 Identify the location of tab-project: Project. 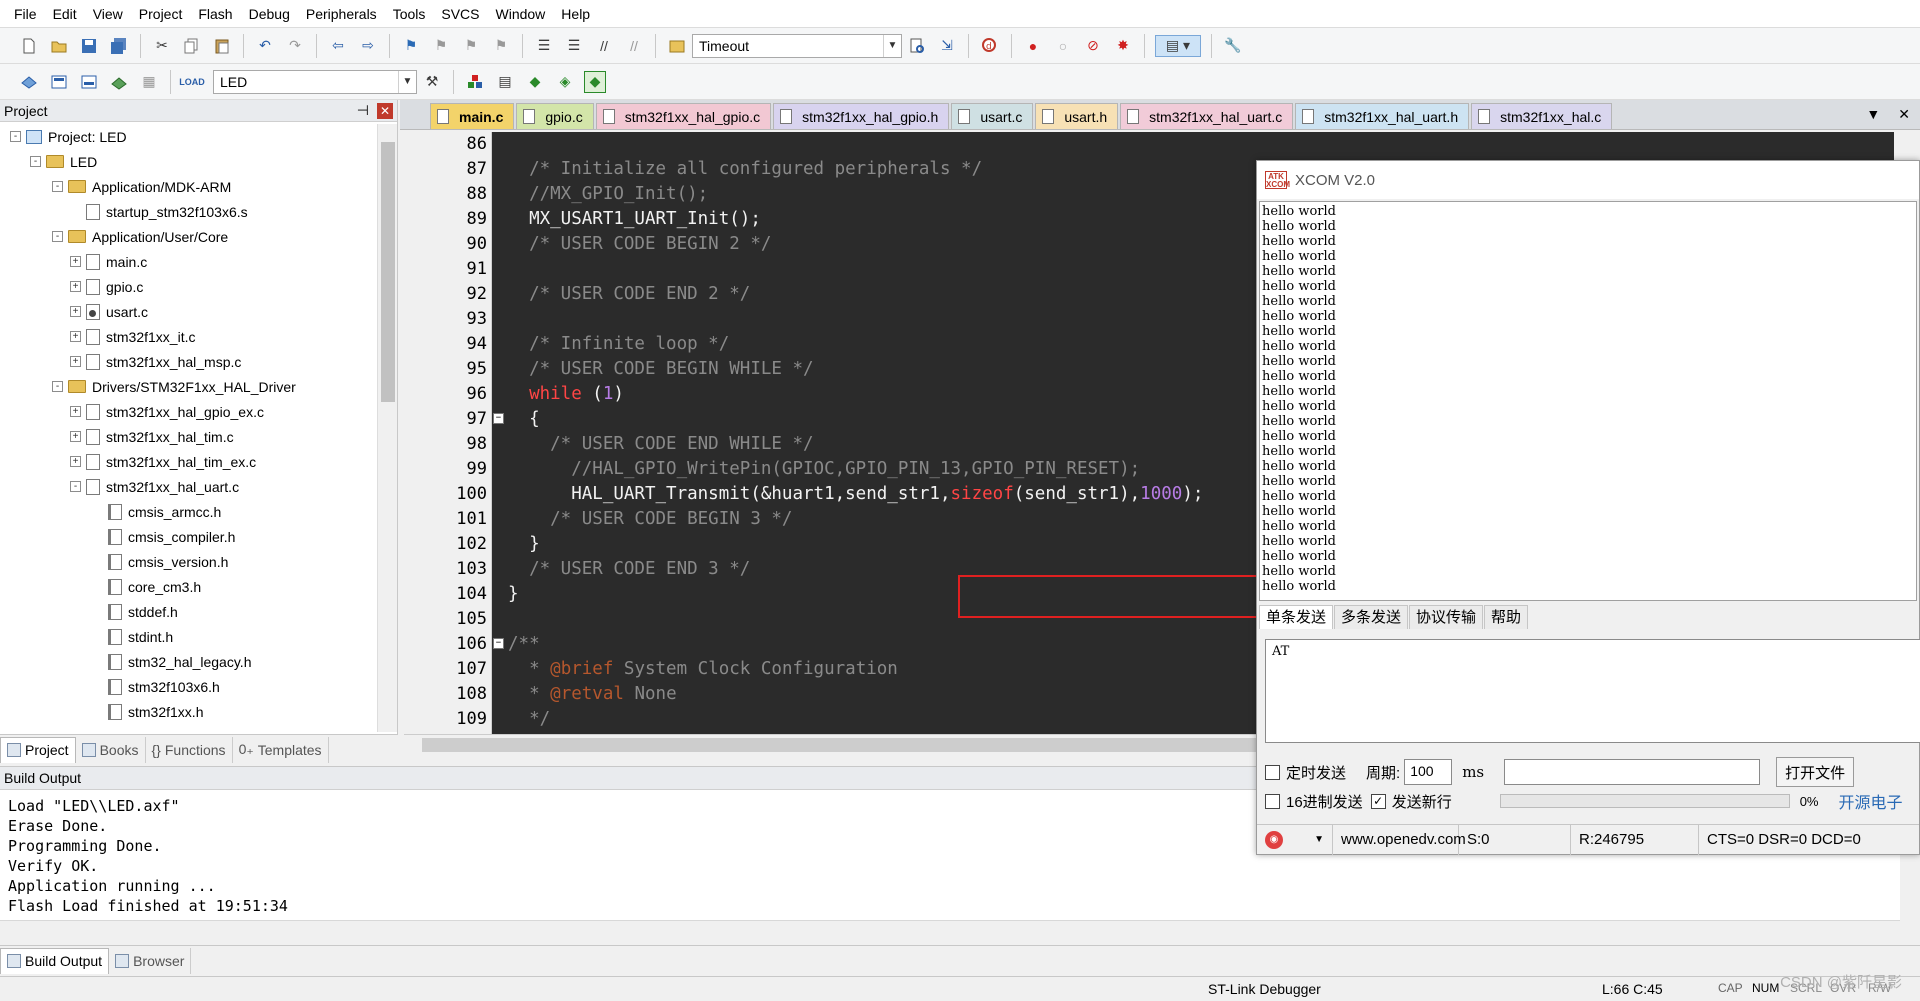
(38, 749).